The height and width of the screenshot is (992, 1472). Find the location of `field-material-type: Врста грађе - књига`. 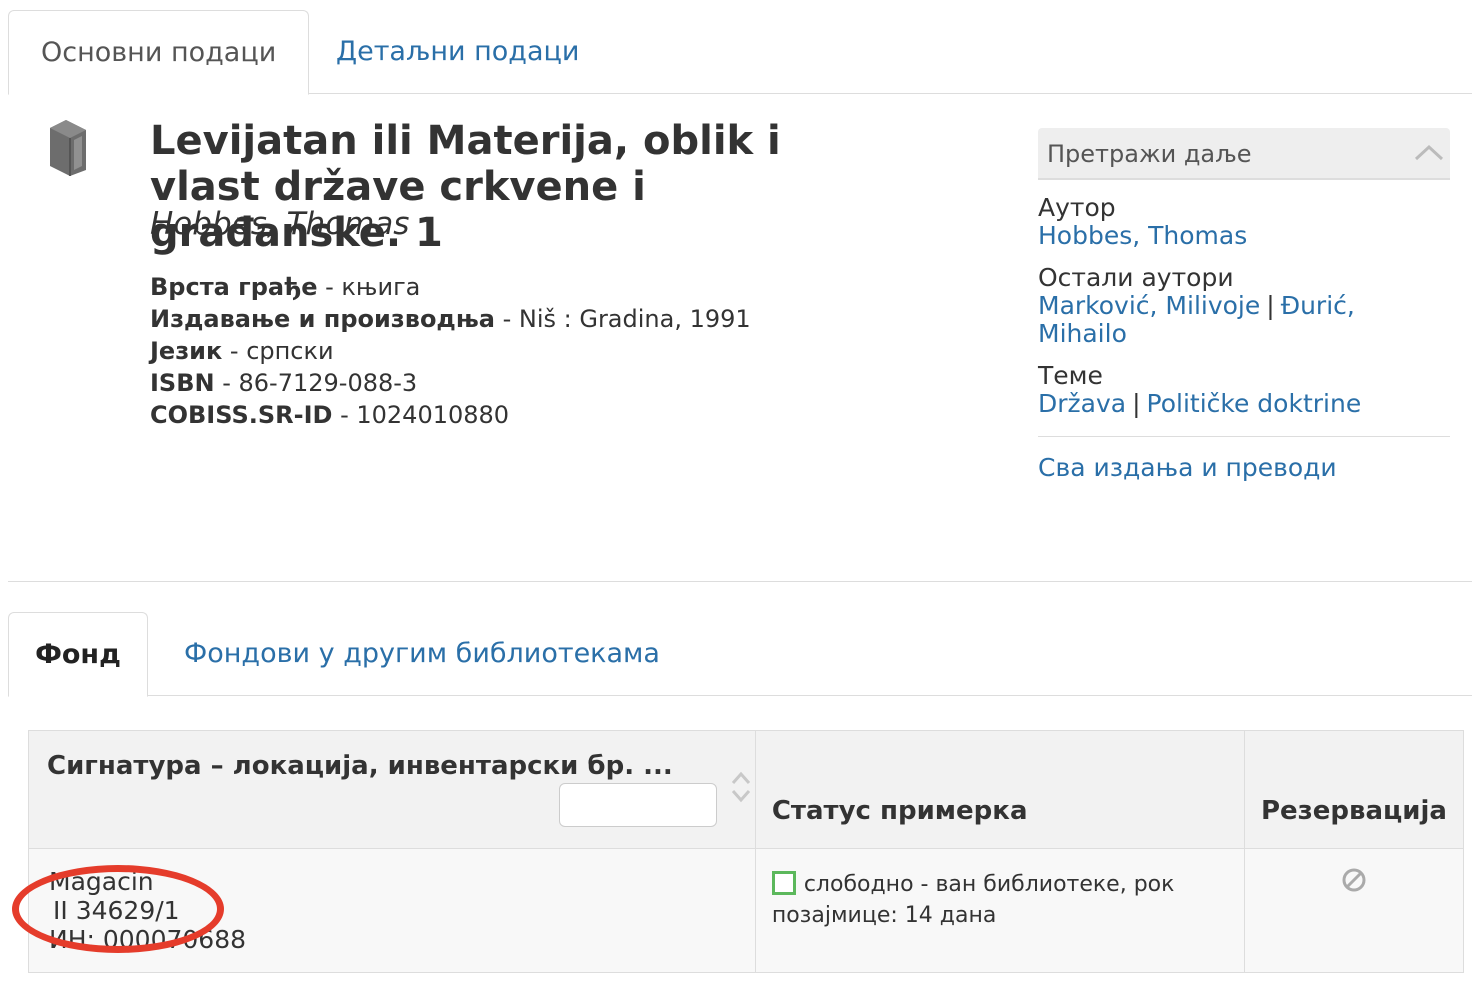

field-material-type: Врста грађе - књига is located at coordinates (450, 287).